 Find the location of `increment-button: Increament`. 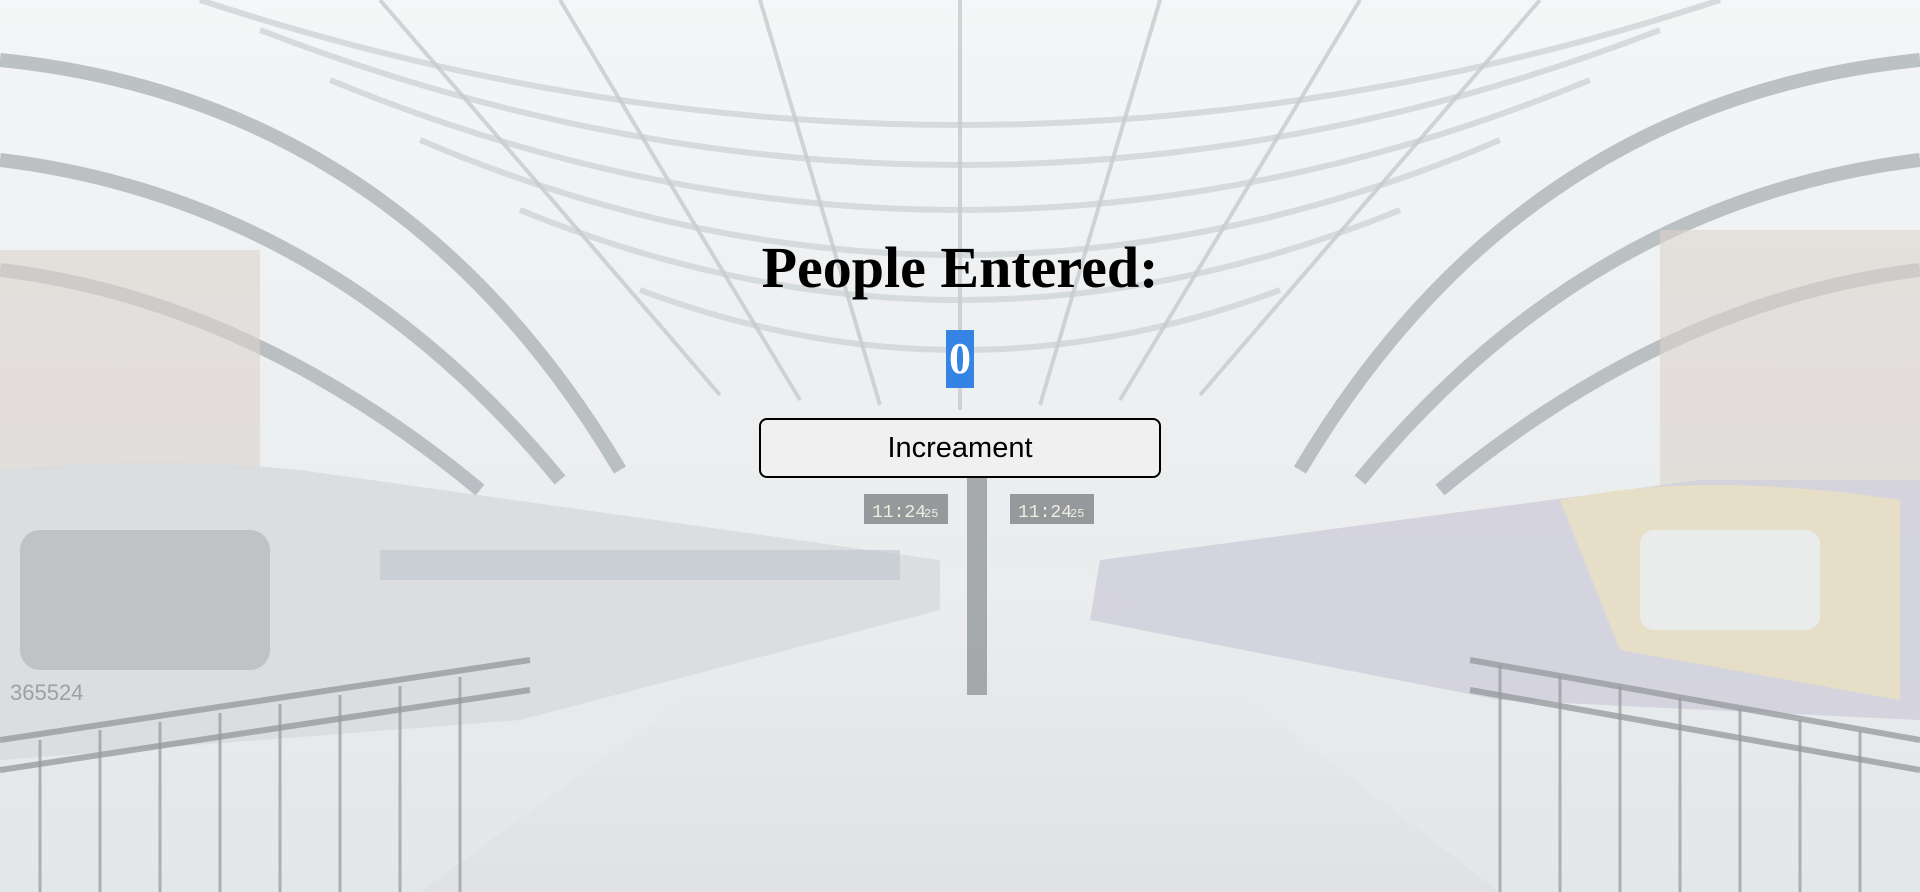

increment-button: Increament is located at coordinates (960, 448).